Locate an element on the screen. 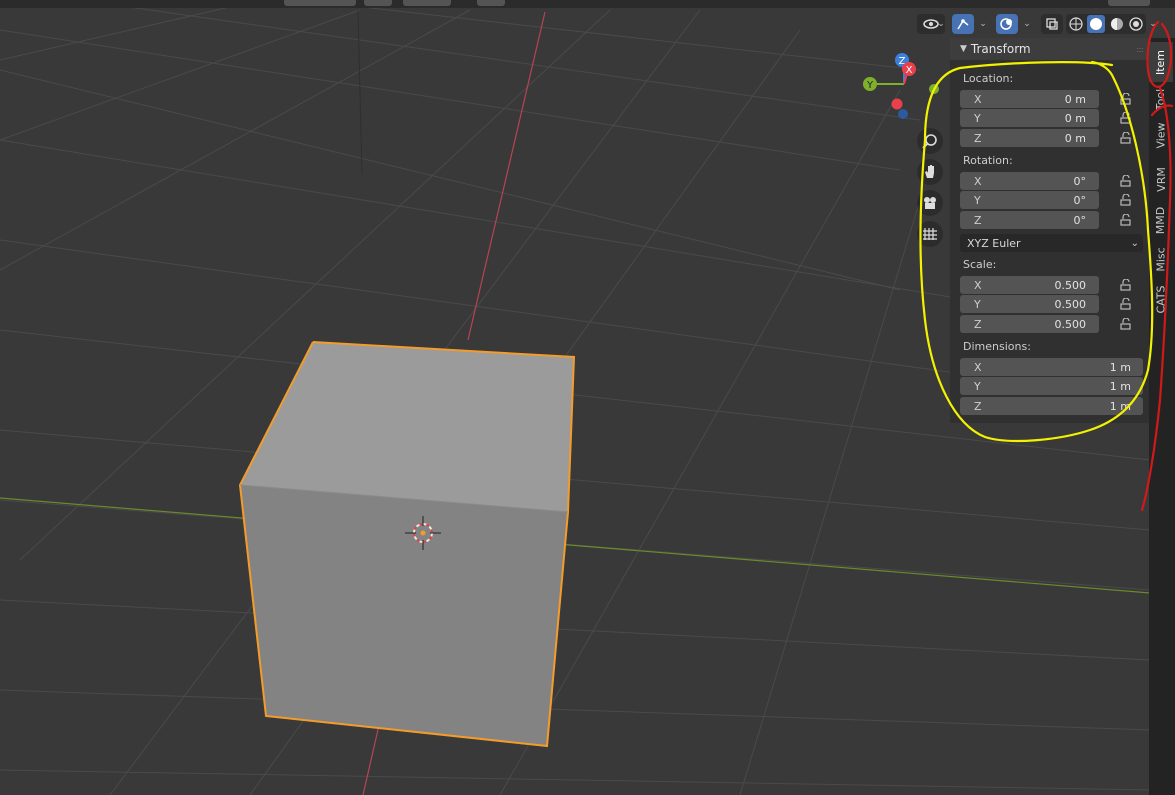 The width and height of the screenshot is (1175, 795). gizmo-toggle-button is located at coordinates (963, 24).